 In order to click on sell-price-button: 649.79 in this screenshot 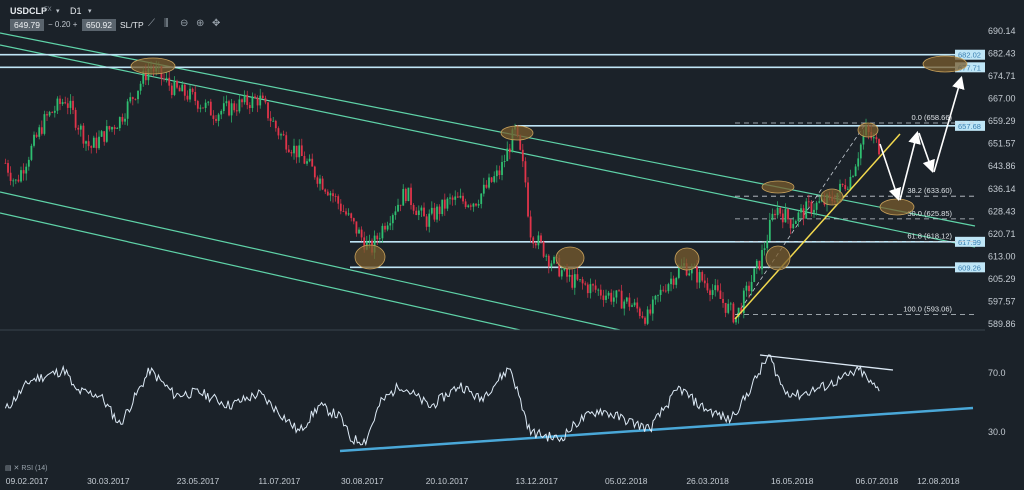, I will do `click(27, 25)`.